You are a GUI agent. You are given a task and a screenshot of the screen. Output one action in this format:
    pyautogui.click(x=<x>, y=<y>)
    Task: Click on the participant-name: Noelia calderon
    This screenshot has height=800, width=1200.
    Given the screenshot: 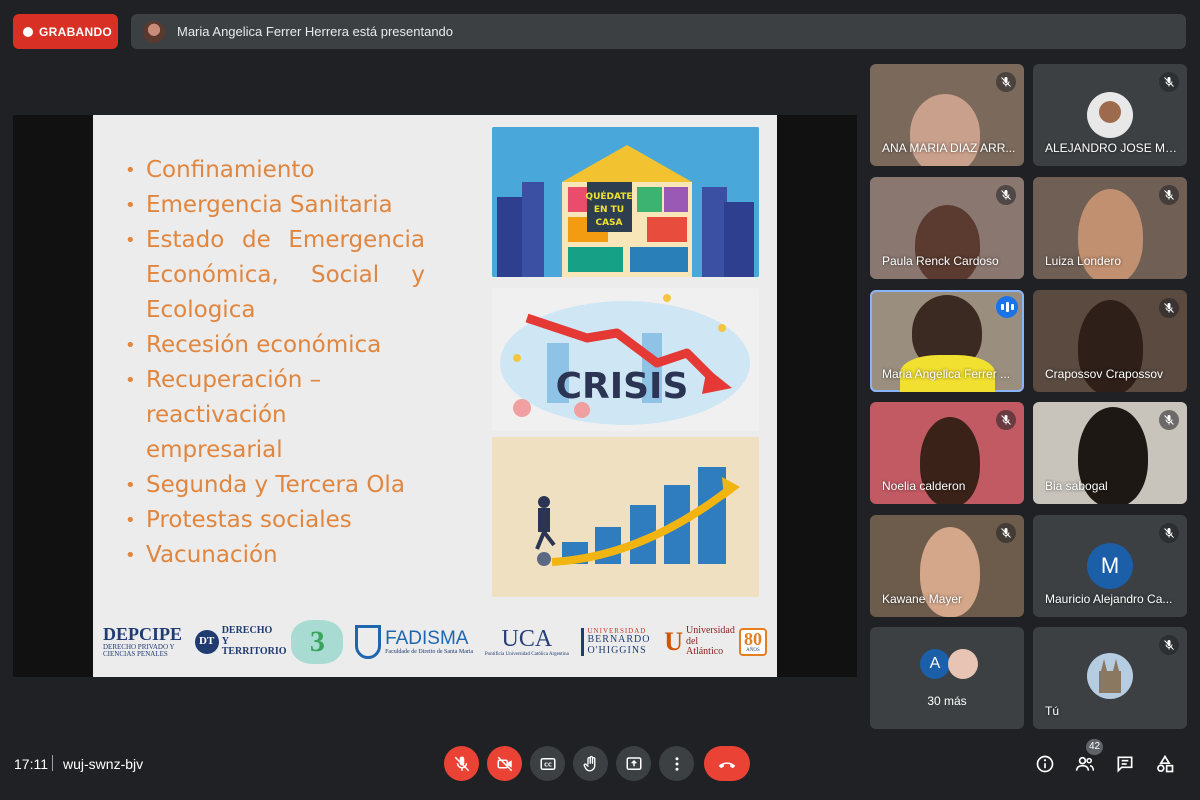 What is the action you would take?
    pyautogui.click(x=924, y=486)
    